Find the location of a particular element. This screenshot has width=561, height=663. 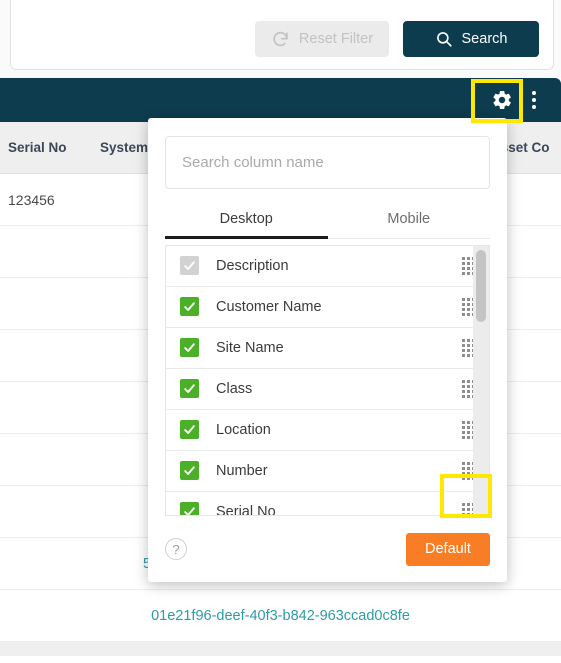

tab-desktop: Desktop is located at coordinates (246, 221).